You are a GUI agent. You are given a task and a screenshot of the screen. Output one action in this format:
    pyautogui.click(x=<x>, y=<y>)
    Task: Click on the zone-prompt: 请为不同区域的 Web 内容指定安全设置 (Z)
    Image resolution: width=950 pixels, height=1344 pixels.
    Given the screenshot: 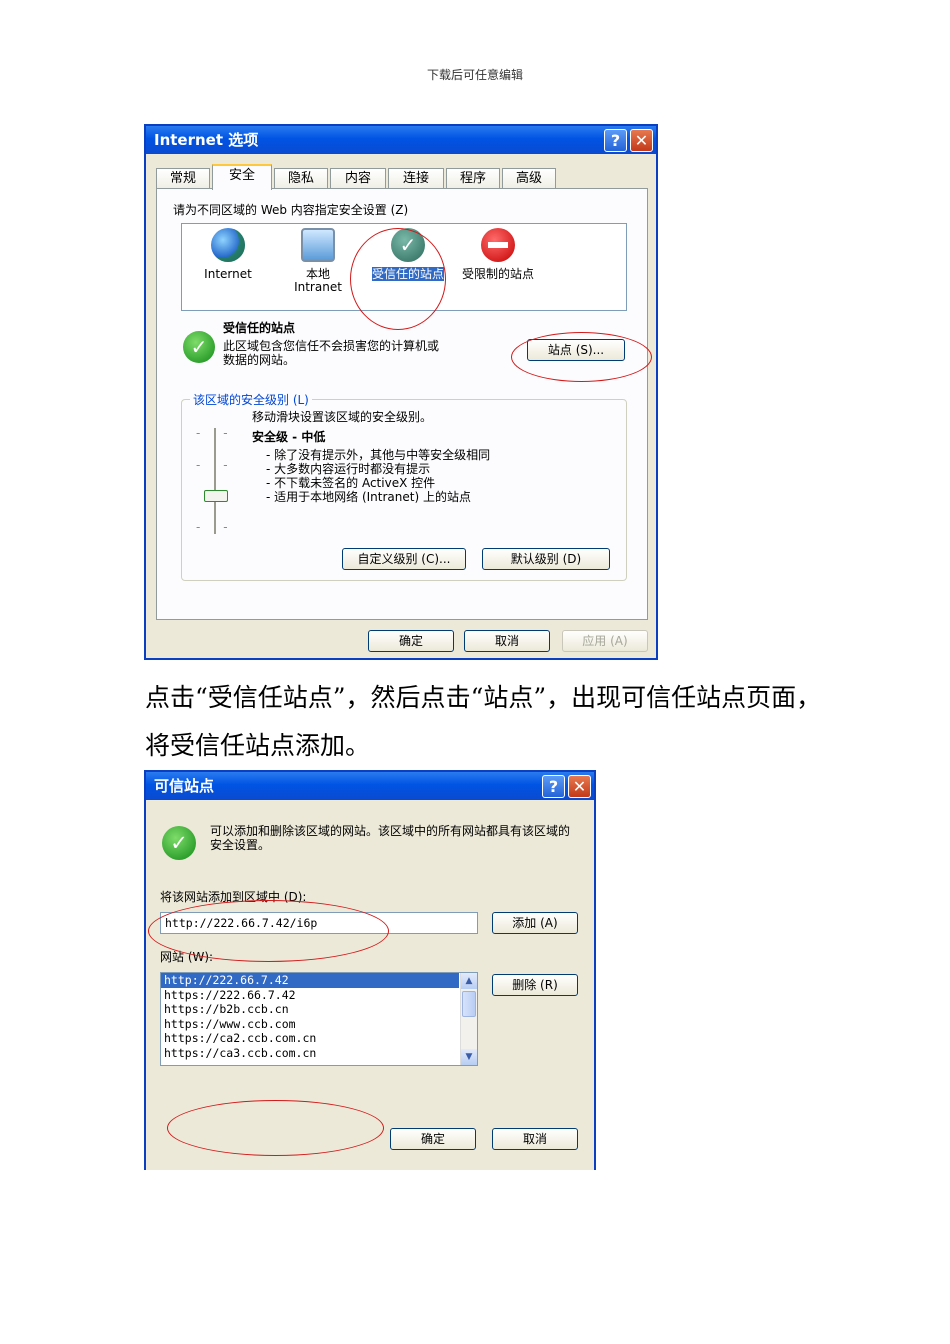 What is the action you would take?
    pyautogui.click(x=291, y=210)
    